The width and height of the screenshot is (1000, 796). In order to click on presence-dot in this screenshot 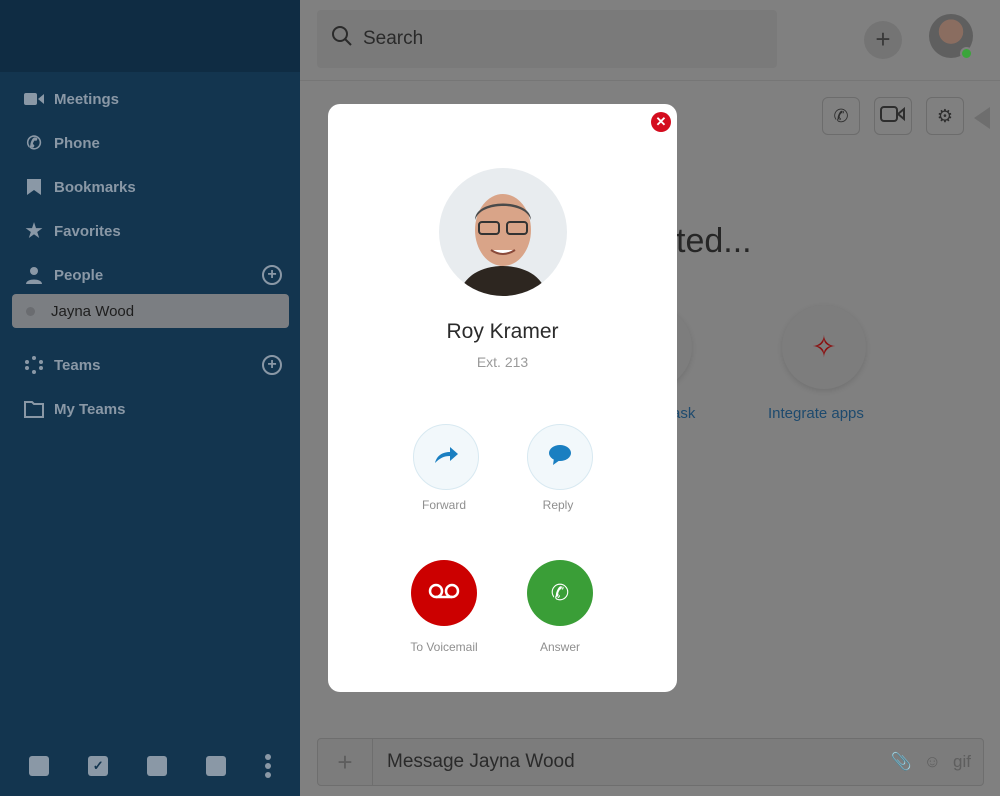, I will do `click(30, 311)`.